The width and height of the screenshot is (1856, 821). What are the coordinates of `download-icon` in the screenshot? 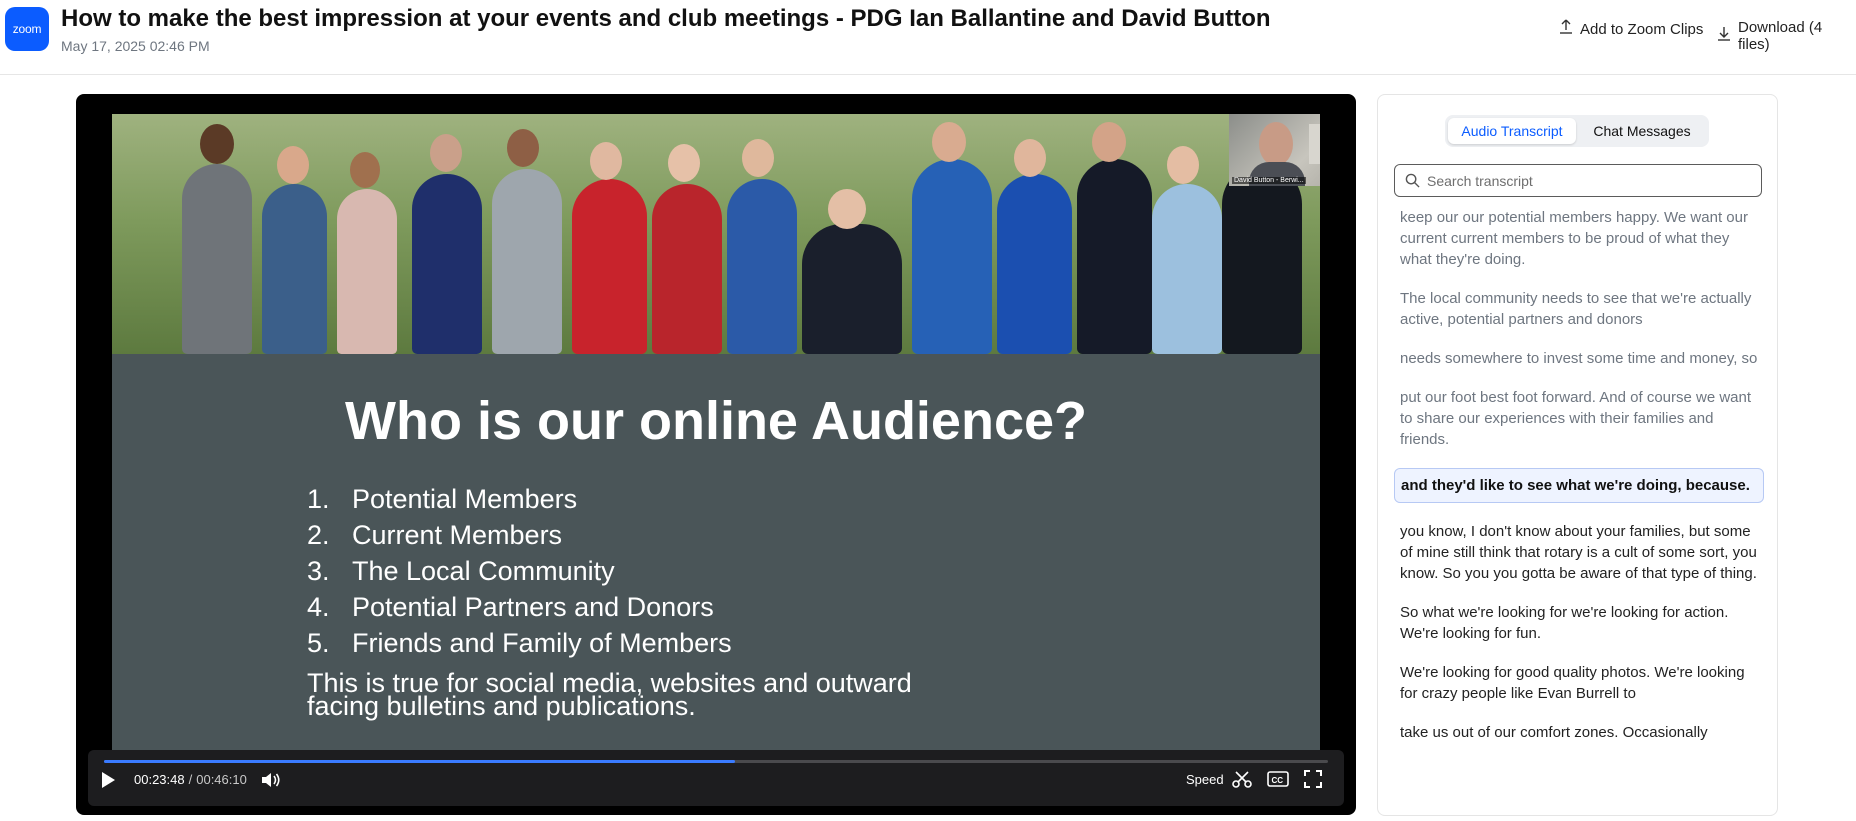 It's located at (1724, 36).